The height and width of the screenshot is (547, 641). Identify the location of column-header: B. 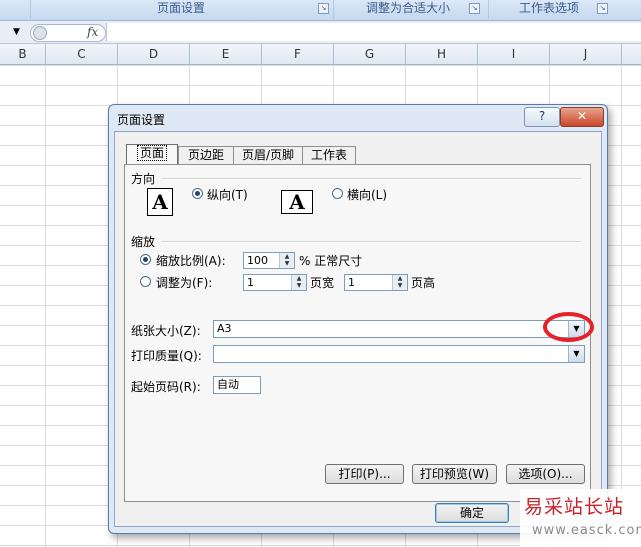
(23, 54).